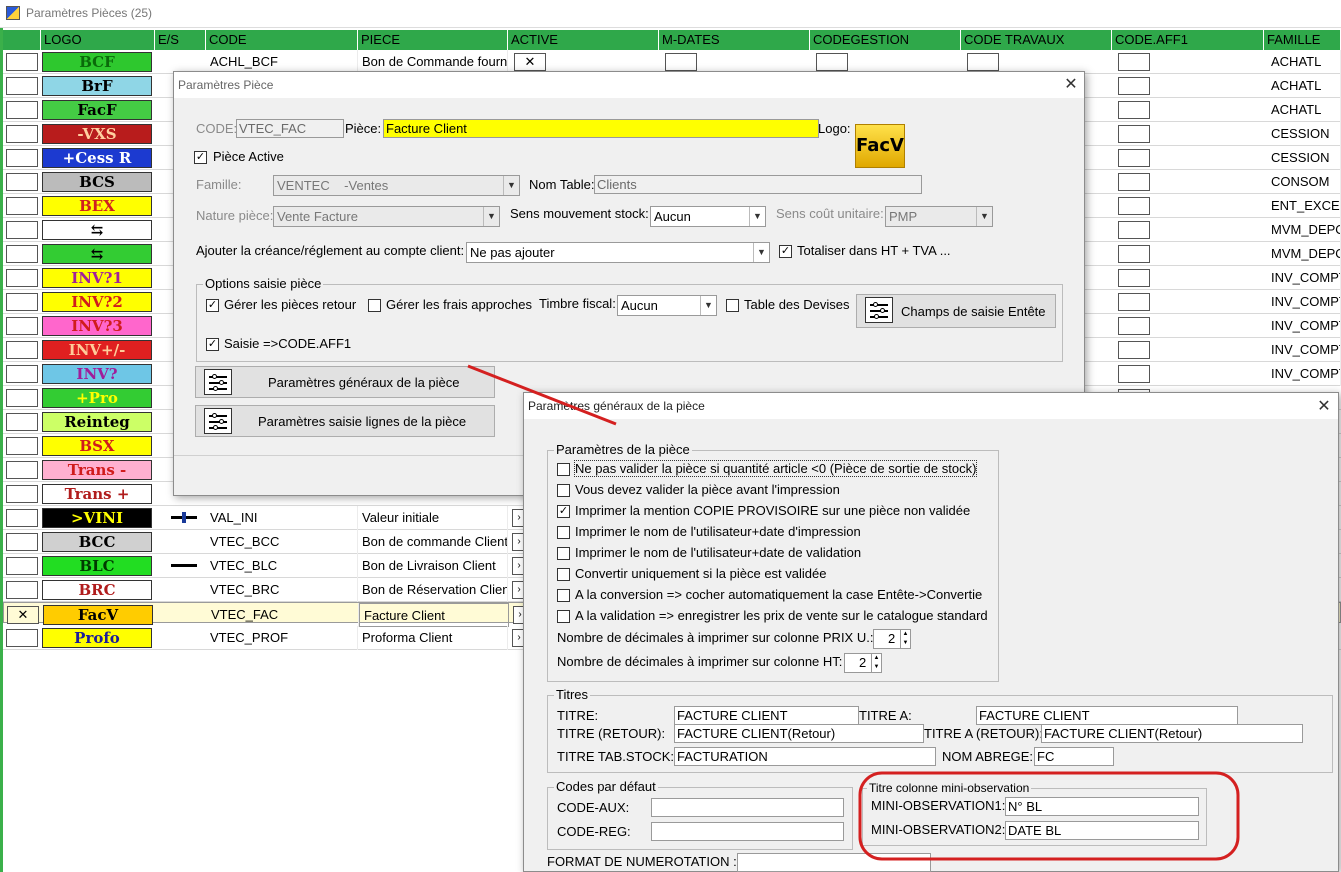  Describe the element at coordinates (863, 663) in the screenshot. I see `dec-ht-spinner: 2 ▲ ▼` at that location.